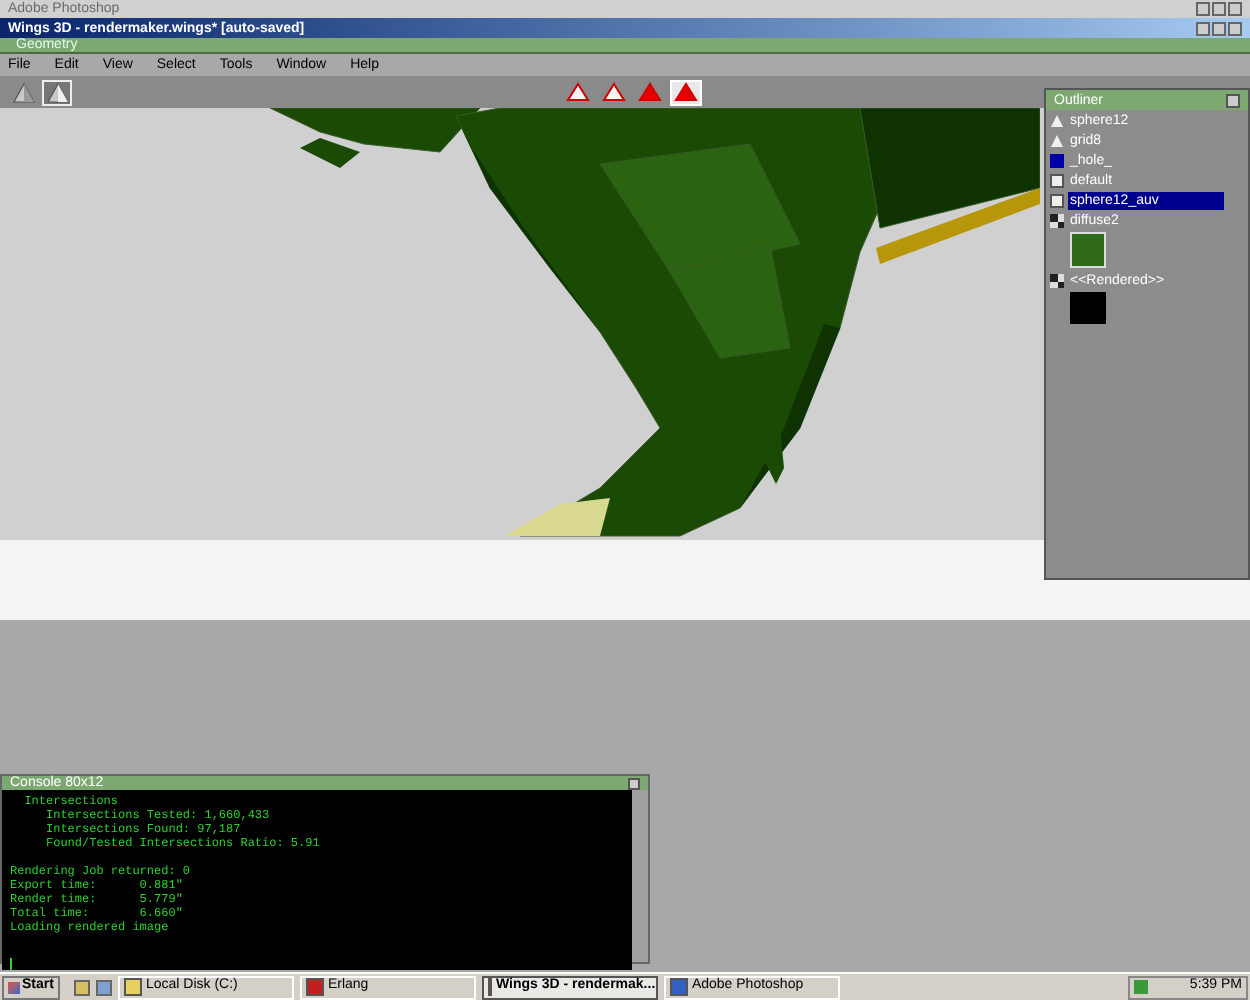 The width and height of the screenshot is (1250, 1000). I want to click on texture-thumbnail, so click(1088, 250).